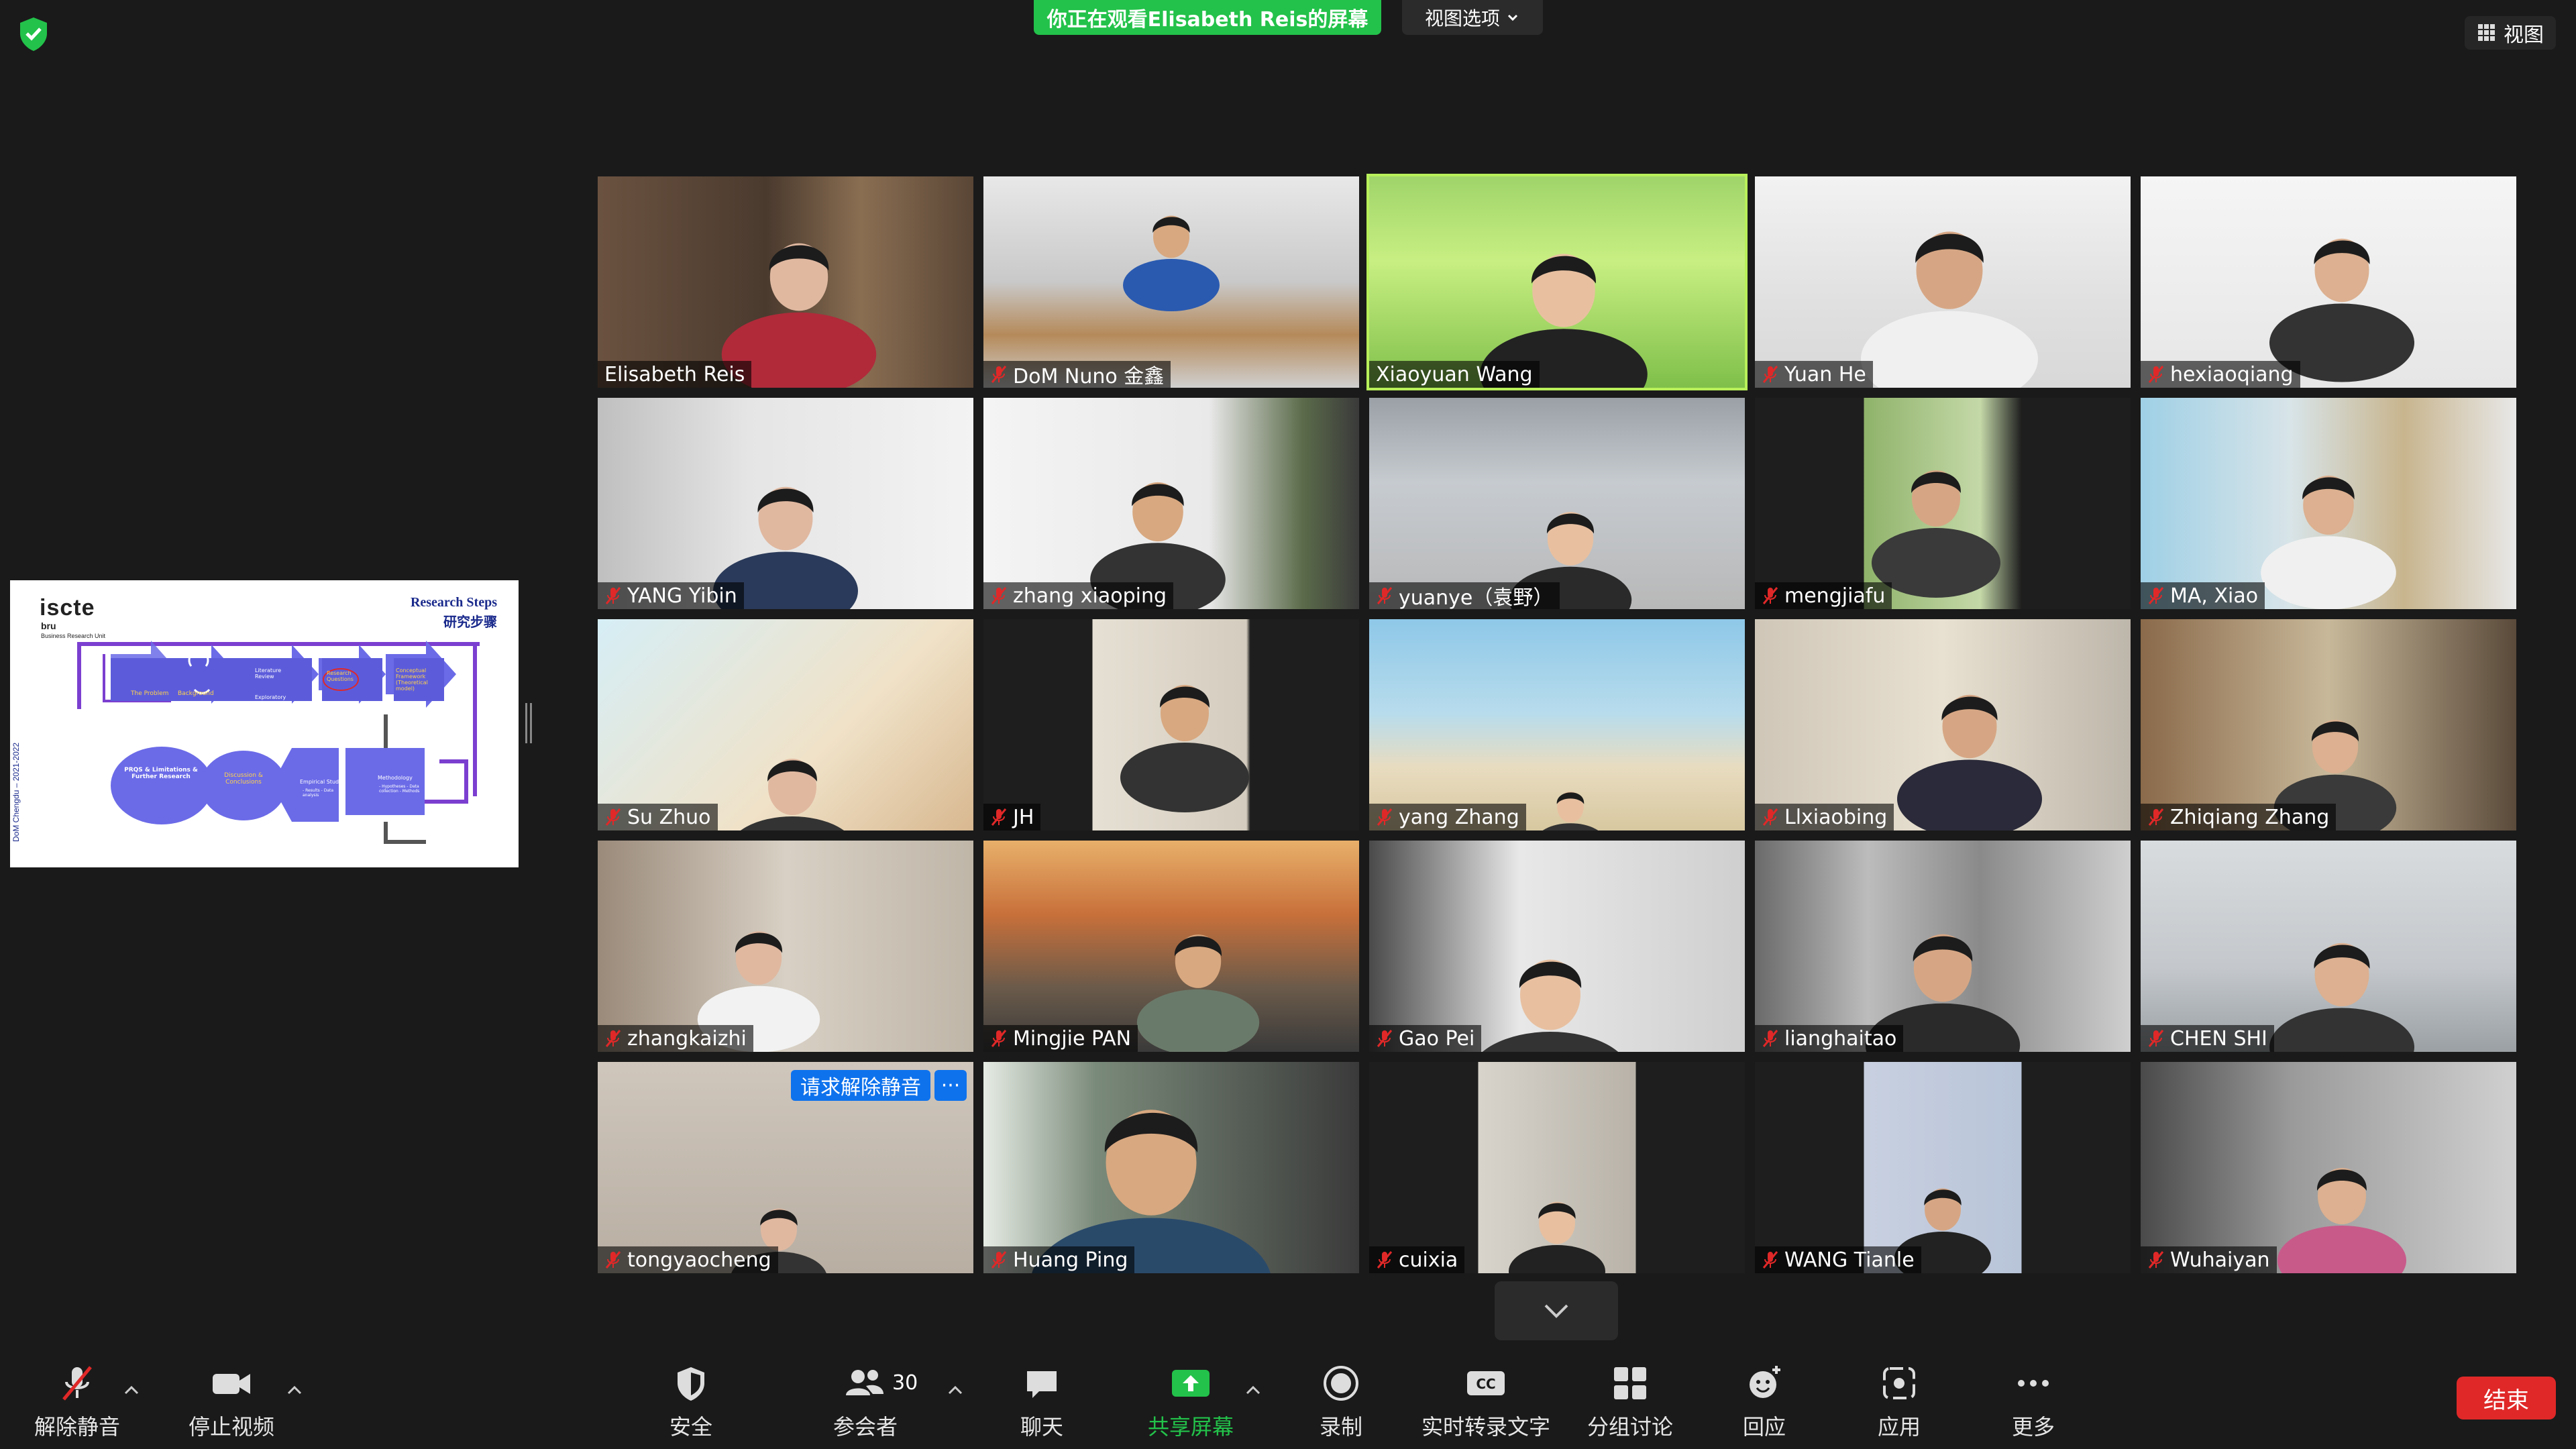 The image size is (2576, 1449). What do you see at coordinates (1341, 1403) in the screenshot?
I see `record-button: 录制` at bounding box center [1341, 1403].